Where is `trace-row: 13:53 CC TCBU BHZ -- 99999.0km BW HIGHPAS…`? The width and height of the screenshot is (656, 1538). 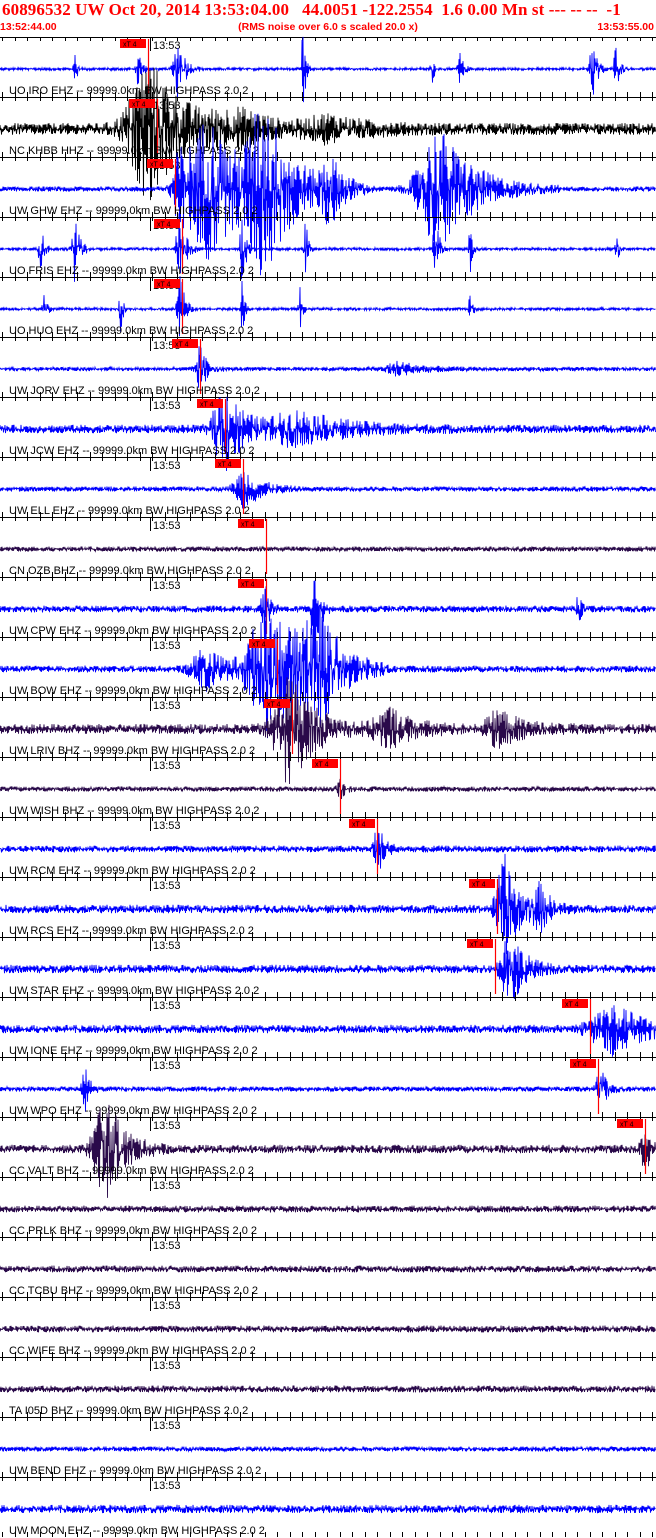
trace-row: 13:53 CC TCBU BHZ -- 99999.0km BW HIGHPAS… is located at coordinates (328, 1267).